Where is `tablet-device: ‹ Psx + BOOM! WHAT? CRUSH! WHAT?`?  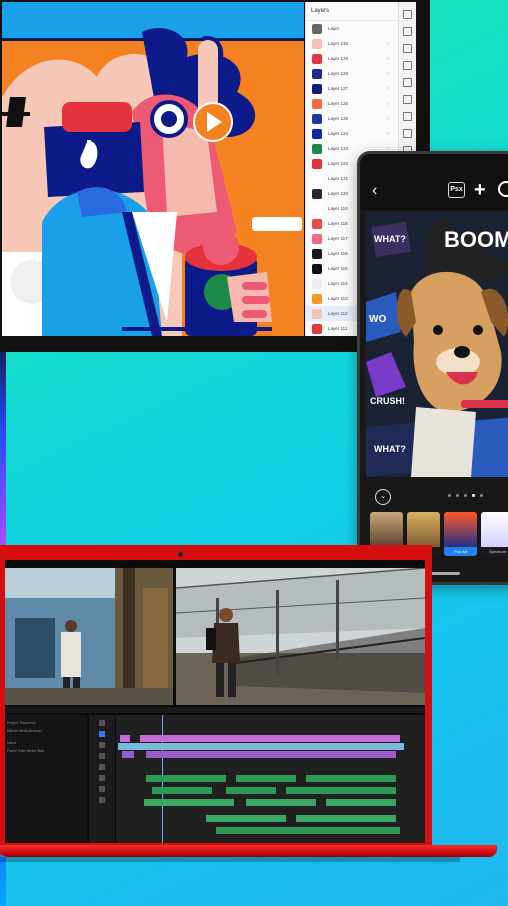
tablet-device: ‹ Psx + BOOM! WHAT? CRUSH! WHAT? is located at coordinates (432, 368).